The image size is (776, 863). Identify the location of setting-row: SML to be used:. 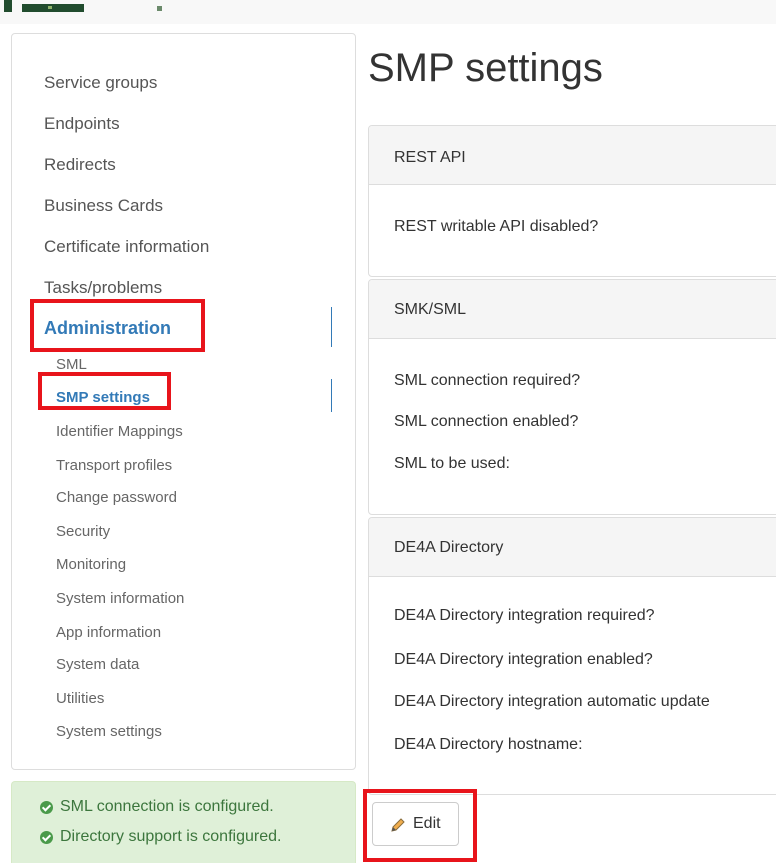
(452, 463).